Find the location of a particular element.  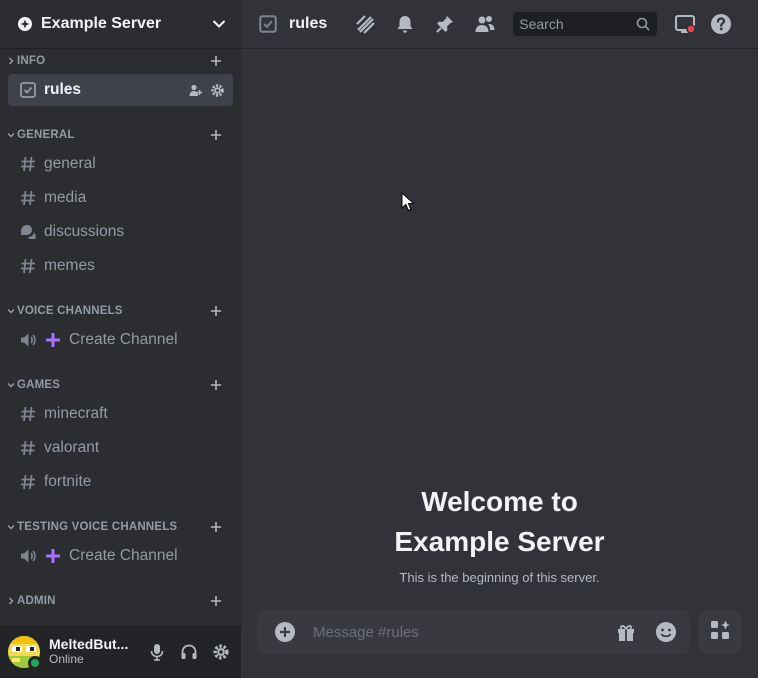

welcome-title-line2: Example Server is located at coordinates (499, 541).